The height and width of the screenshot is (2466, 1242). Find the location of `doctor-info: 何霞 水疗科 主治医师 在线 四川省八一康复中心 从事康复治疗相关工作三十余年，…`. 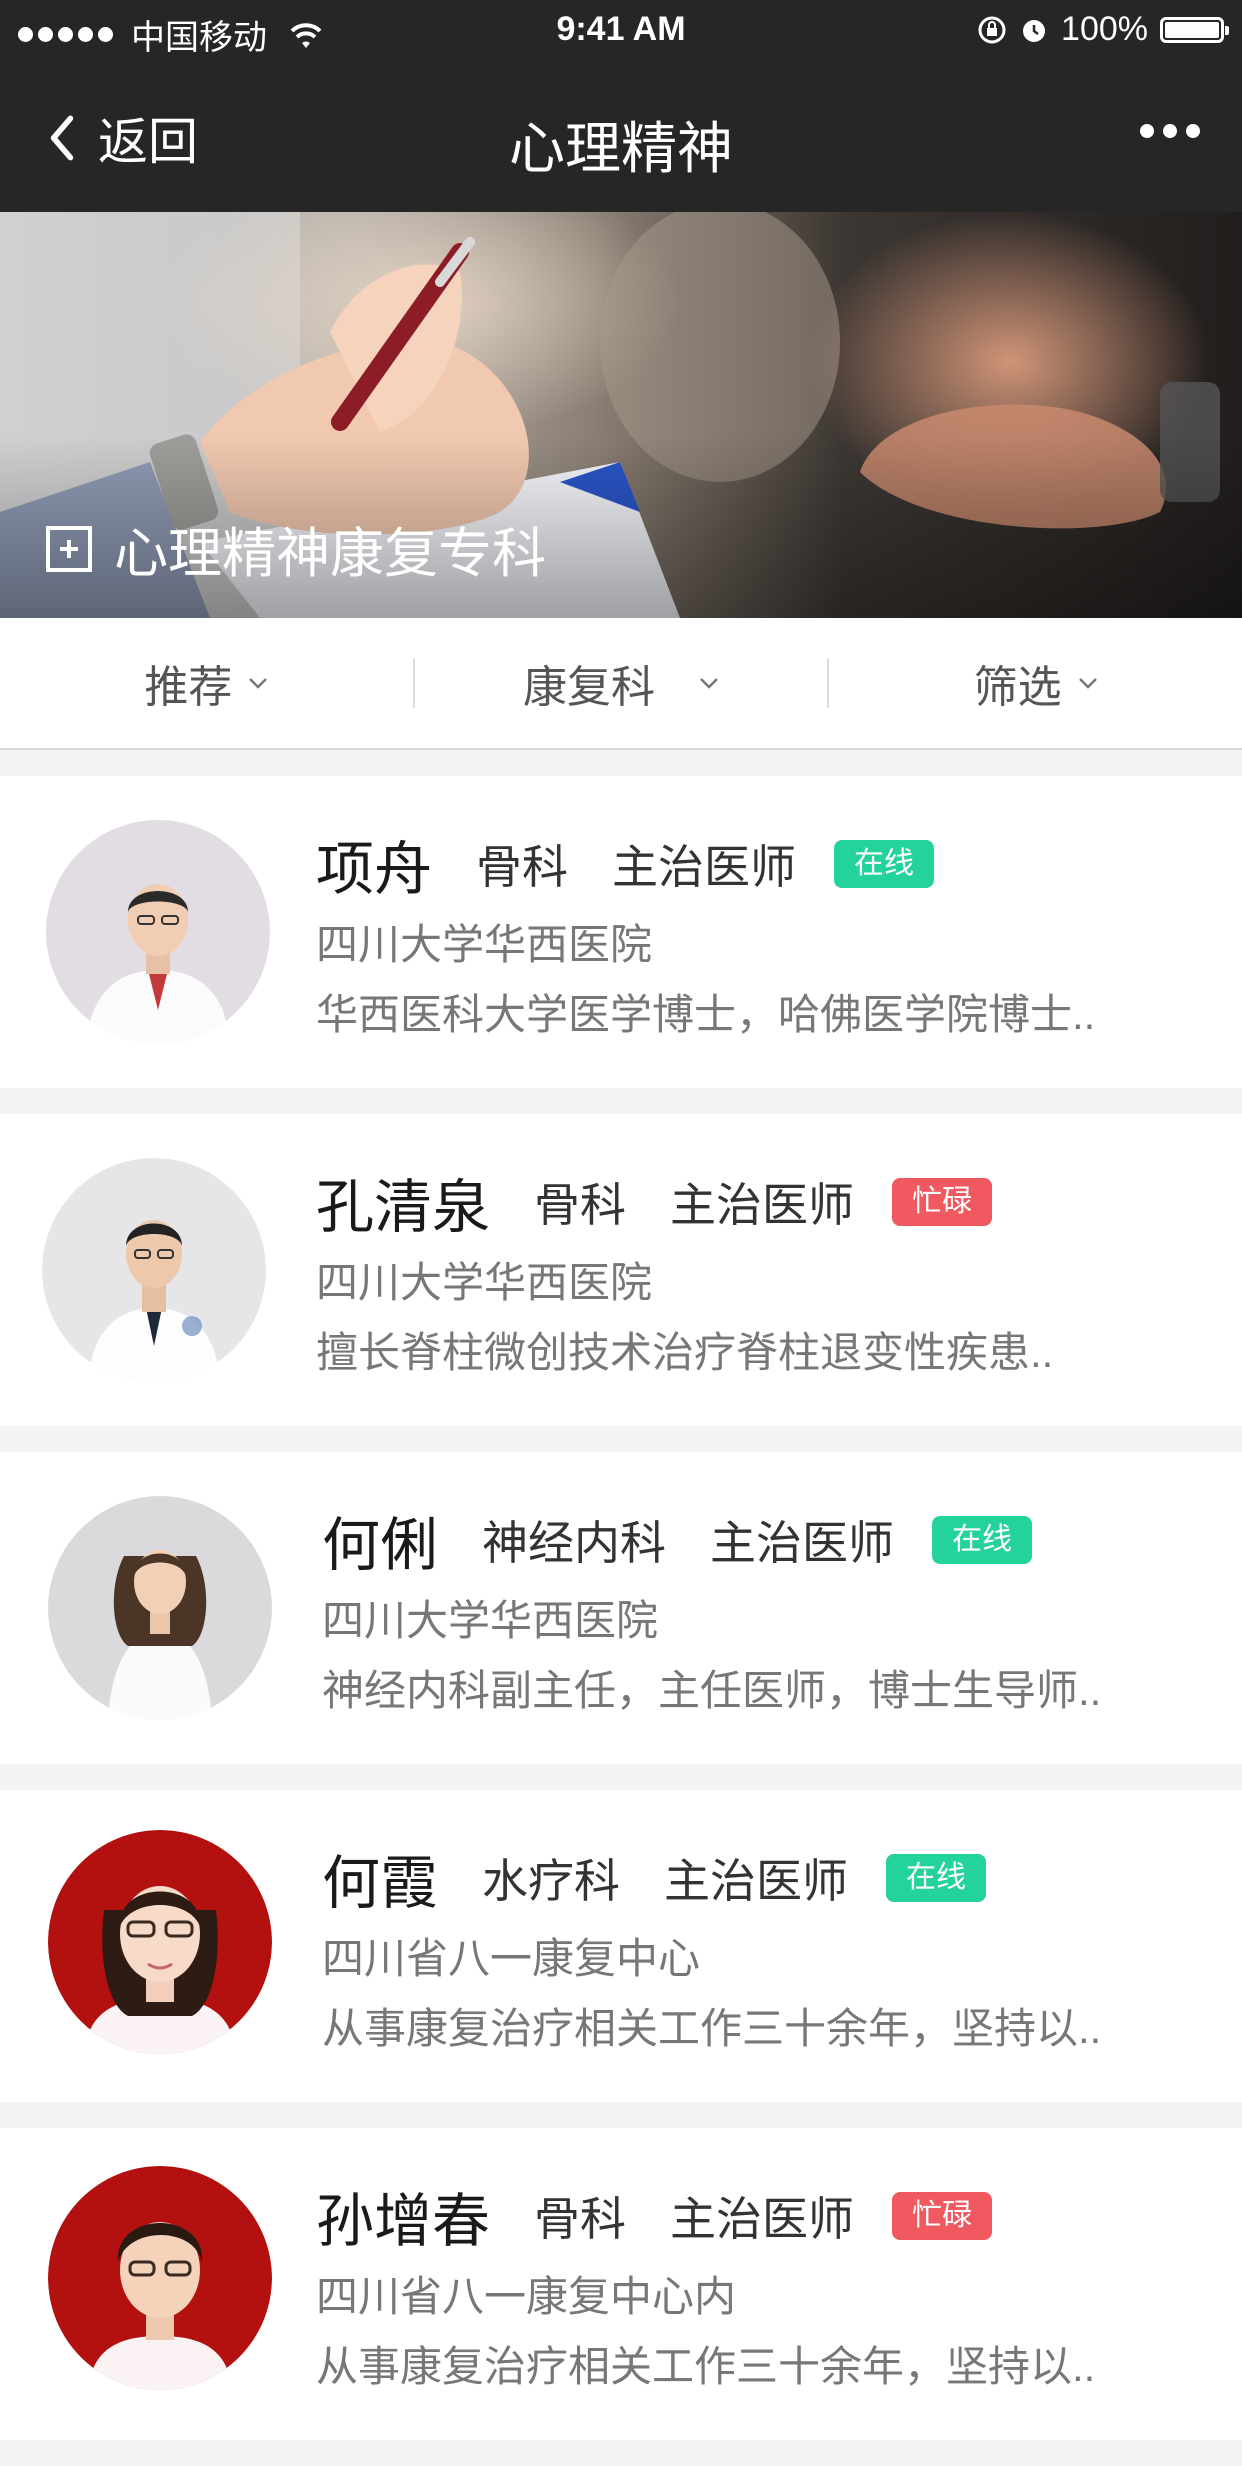

doctor-info: 何霞 水疗科 主治医师 在线 四川省八一康复中心 从事康复治疗相关工作三十余年，… is located at coordinates (762, 1947).